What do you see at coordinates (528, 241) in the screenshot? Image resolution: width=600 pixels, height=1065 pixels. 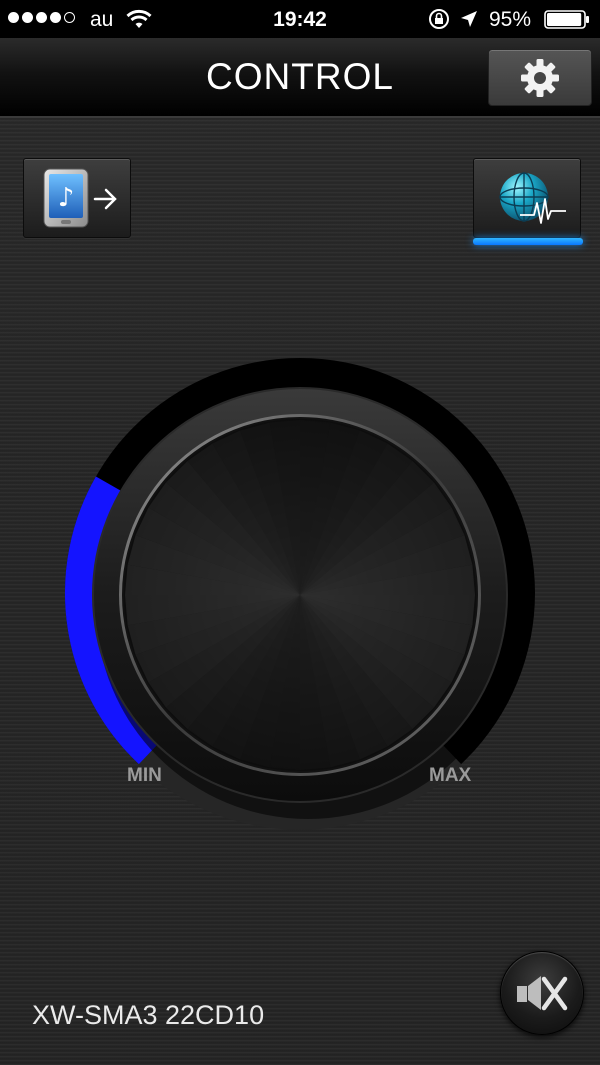 I see `network-status-indicator` at bounding box center [528, 241].